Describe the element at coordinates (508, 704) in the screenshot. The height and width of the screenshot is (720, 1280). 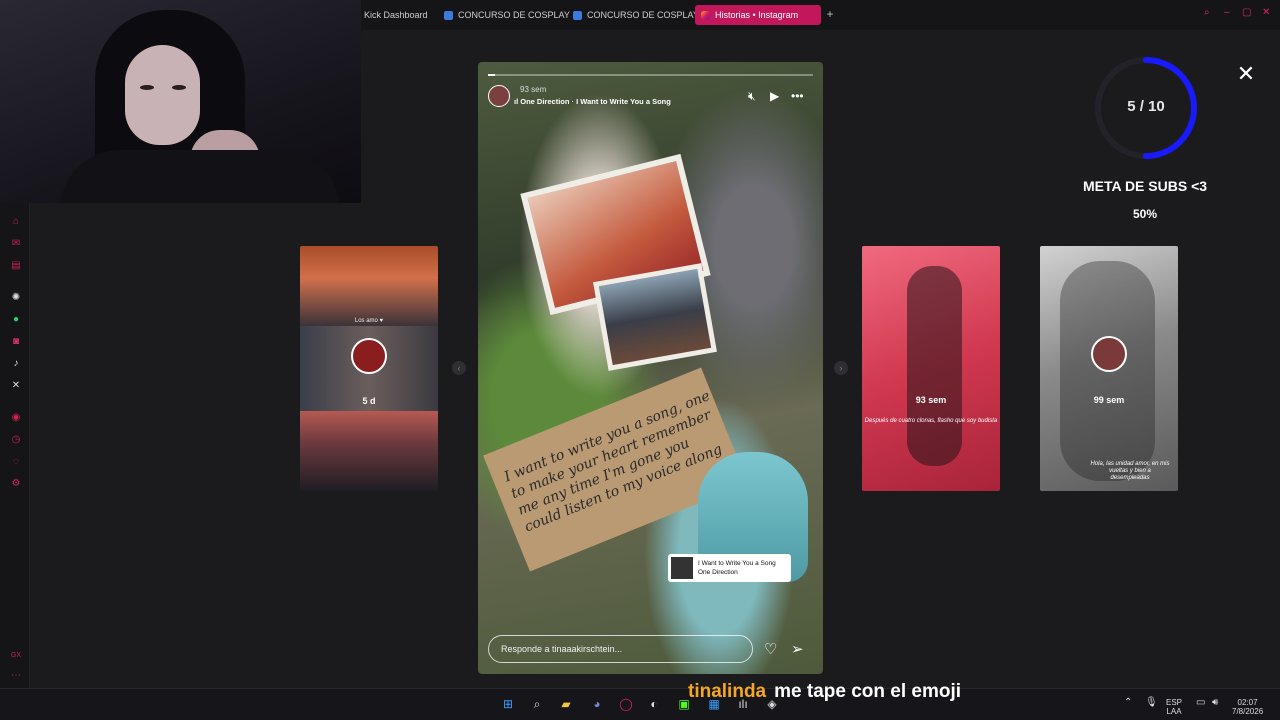
I see `start-icon: ⊞` at that location.